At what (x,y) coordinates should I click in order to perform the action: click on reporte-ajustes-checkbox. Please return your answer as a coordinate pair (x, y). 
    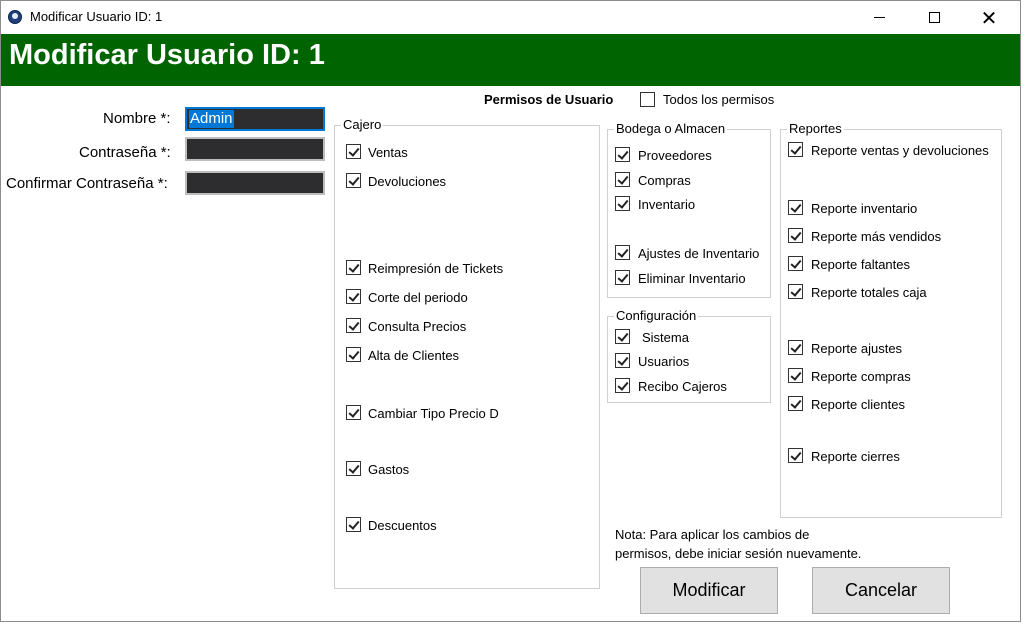
    Looking at the image, I should click on (795, 347).